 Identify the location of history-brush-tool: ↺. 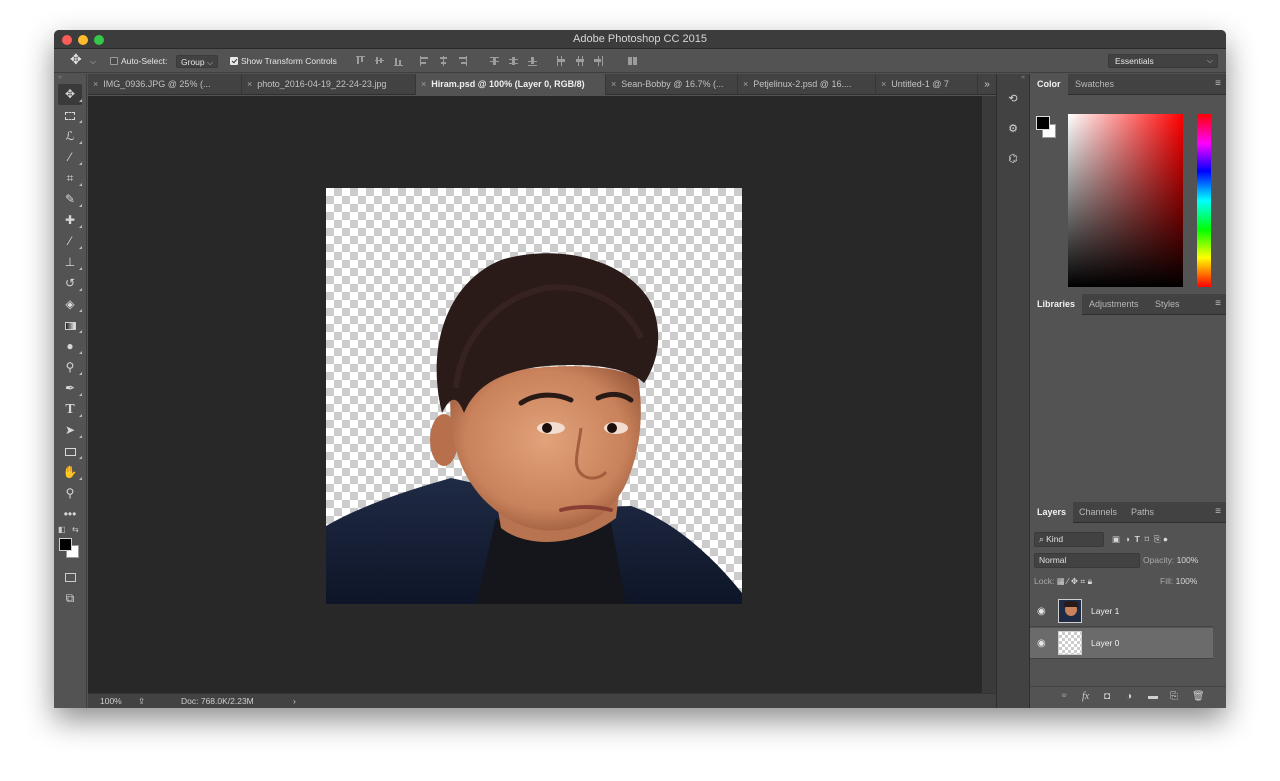
(70, 283).